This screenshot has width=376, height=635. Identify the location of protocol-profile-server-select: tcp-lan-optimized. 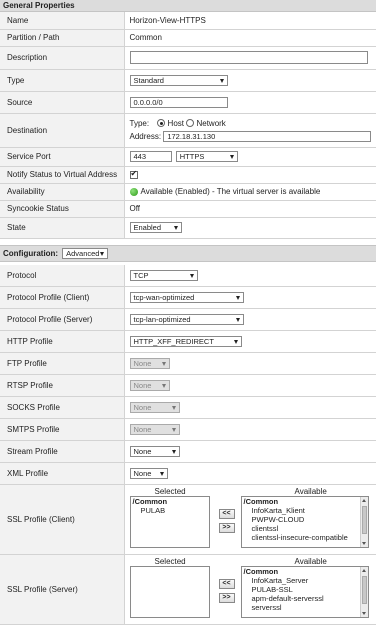
(186, 319).